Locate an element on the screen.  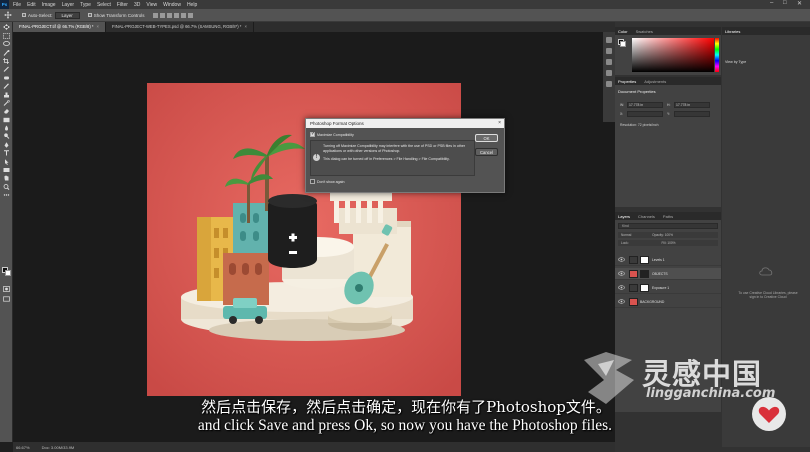
dodge-tool-icon is located at coordinates (6, 136).